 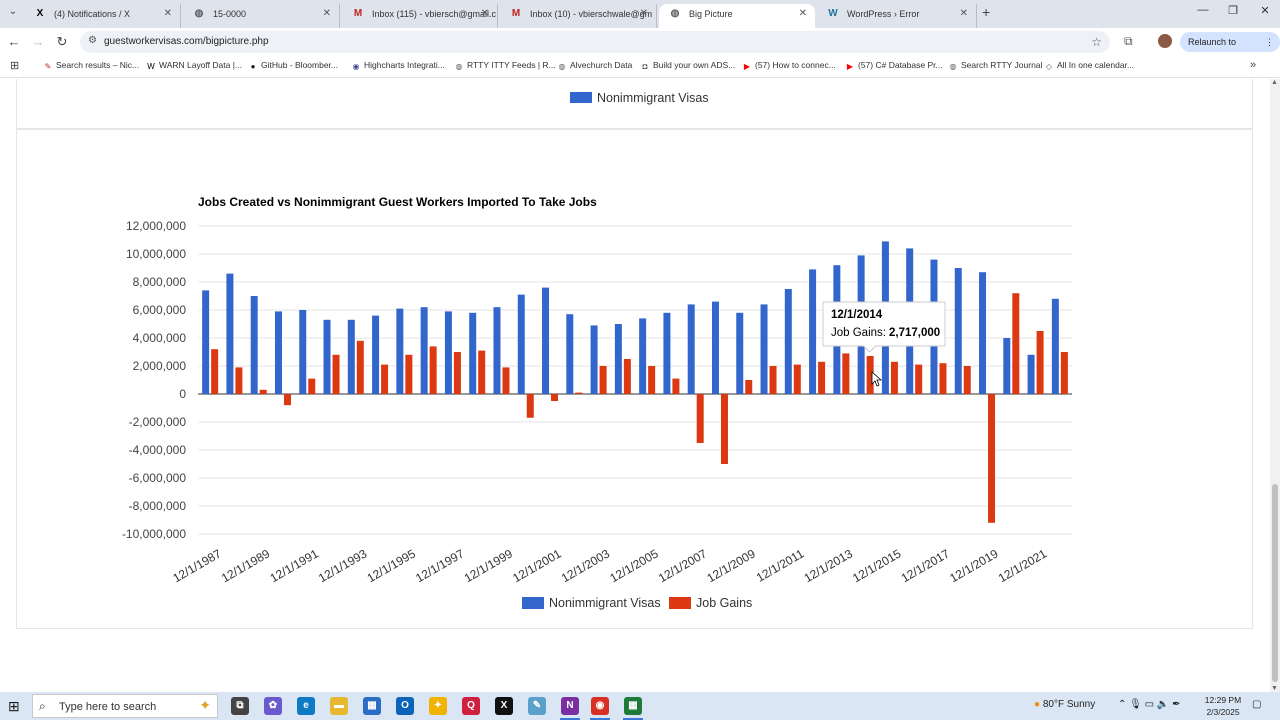 I want to click on copilot-icon: ✿, so click(x=273, y=706).